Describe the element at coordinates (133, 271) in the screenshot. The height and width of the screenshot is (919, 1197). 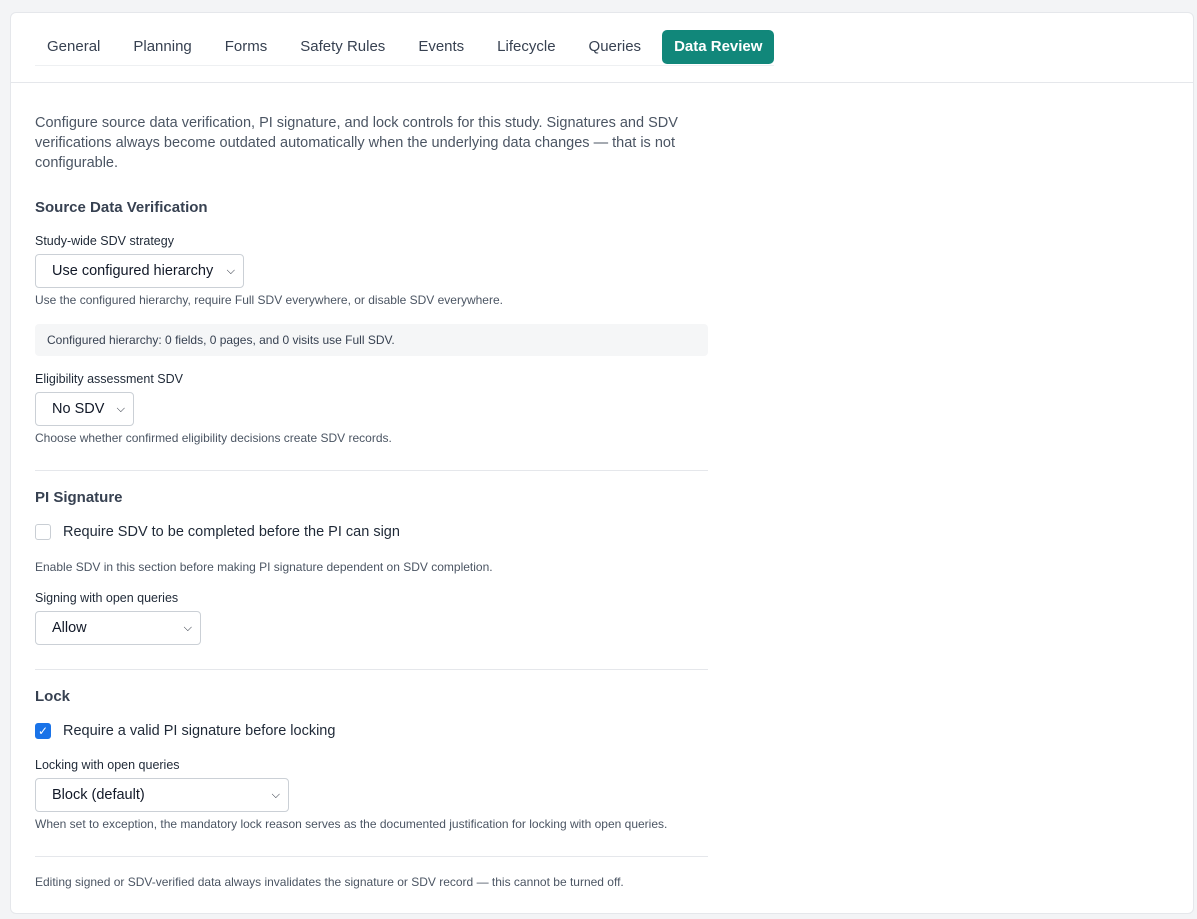
I see `sdv-strategy-value: Use configured hierarchy` at that location.